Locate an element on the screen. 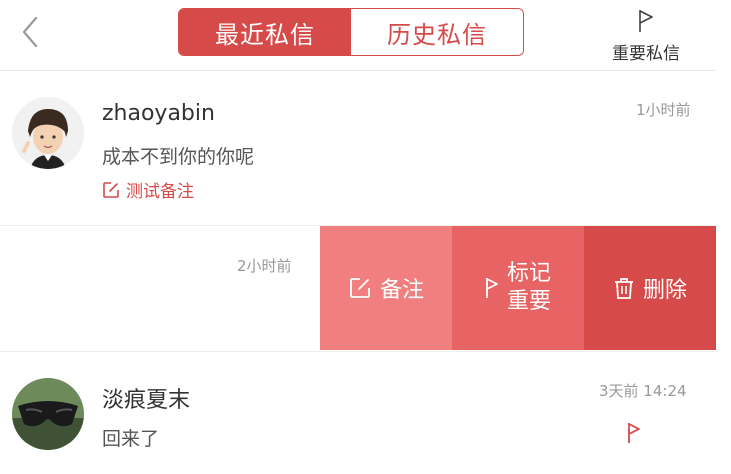 This screenshot has height=474, width=731. note-action-label: 备注 is located at coordinates (401, 290).